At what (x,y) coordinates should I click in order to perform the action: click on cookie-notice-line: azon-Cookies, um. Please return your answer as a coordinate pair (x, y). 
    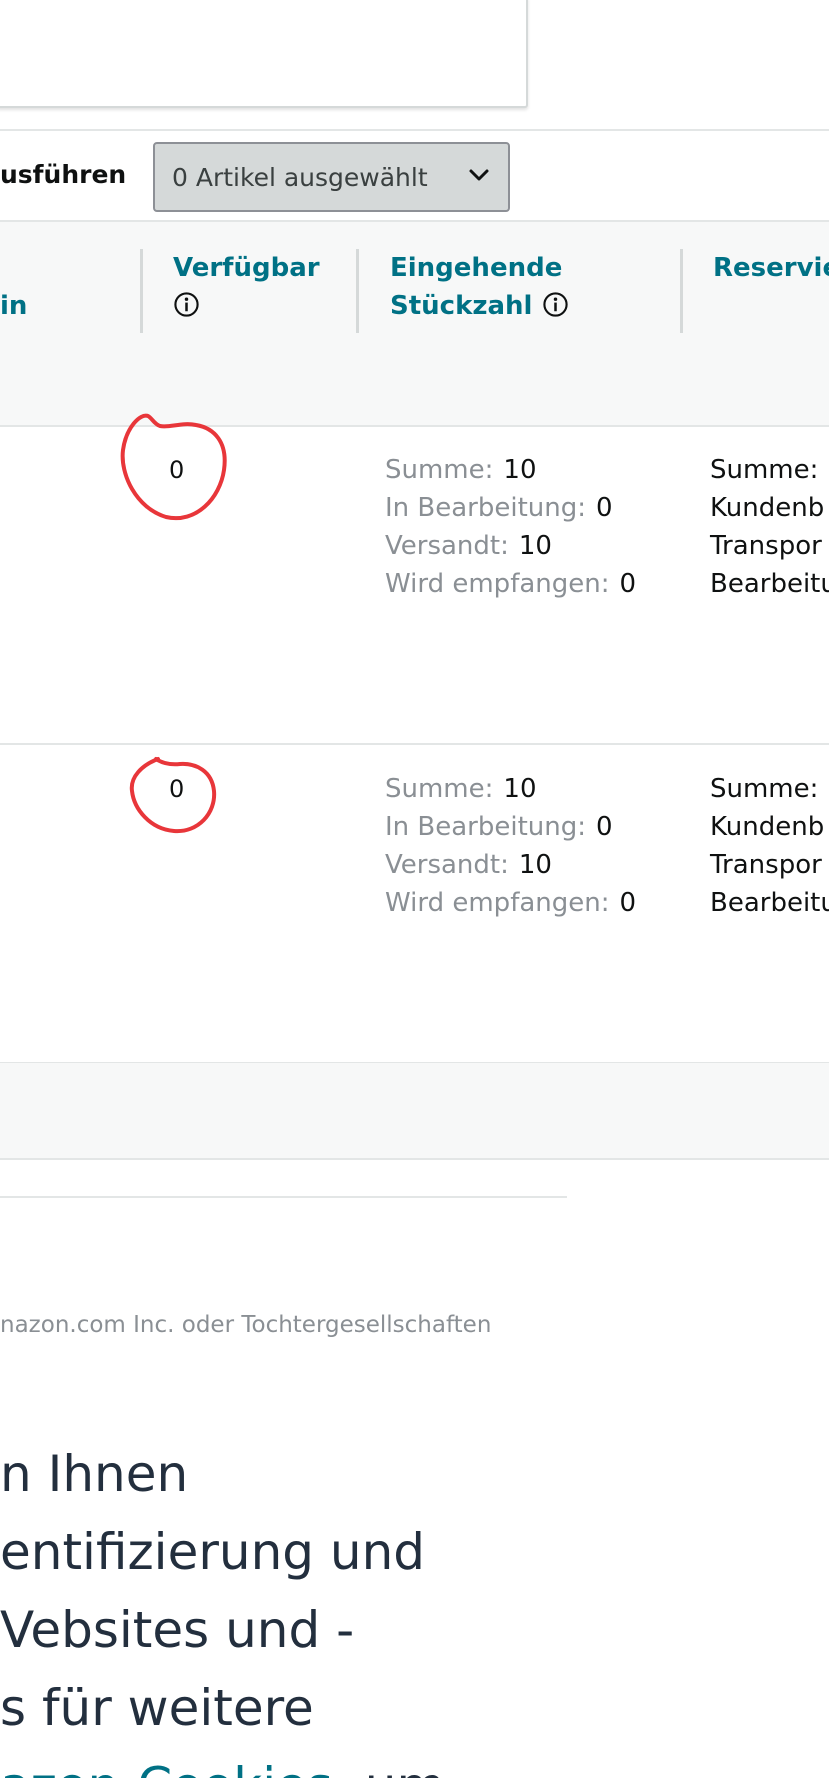
    Looking at the image, I should click on (414, 1762).